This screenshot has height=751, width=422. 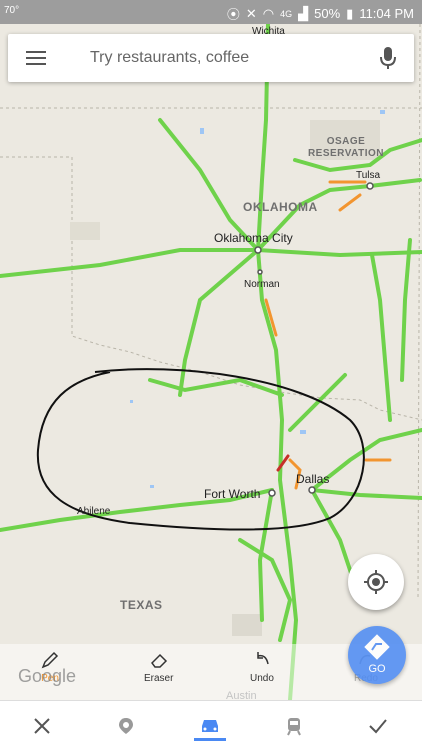 What do you see at coordinates (94, 511) in the screenshot?
I see `abilene-label: Abilene` at bounding box center [94, 511].